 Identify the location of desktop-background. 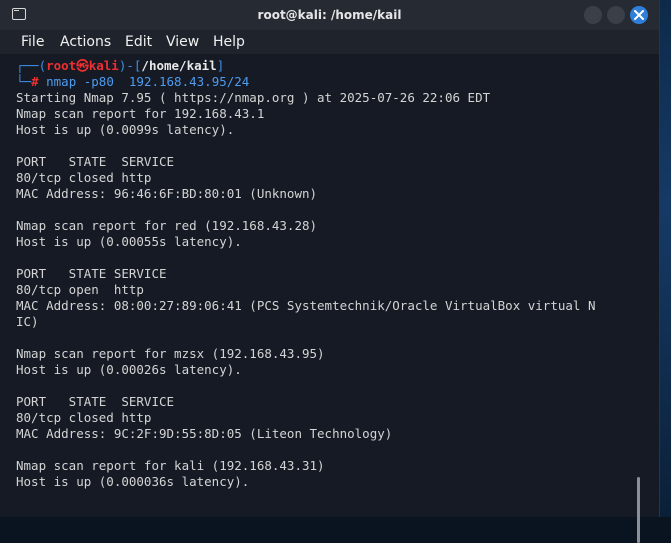
(665, 258).